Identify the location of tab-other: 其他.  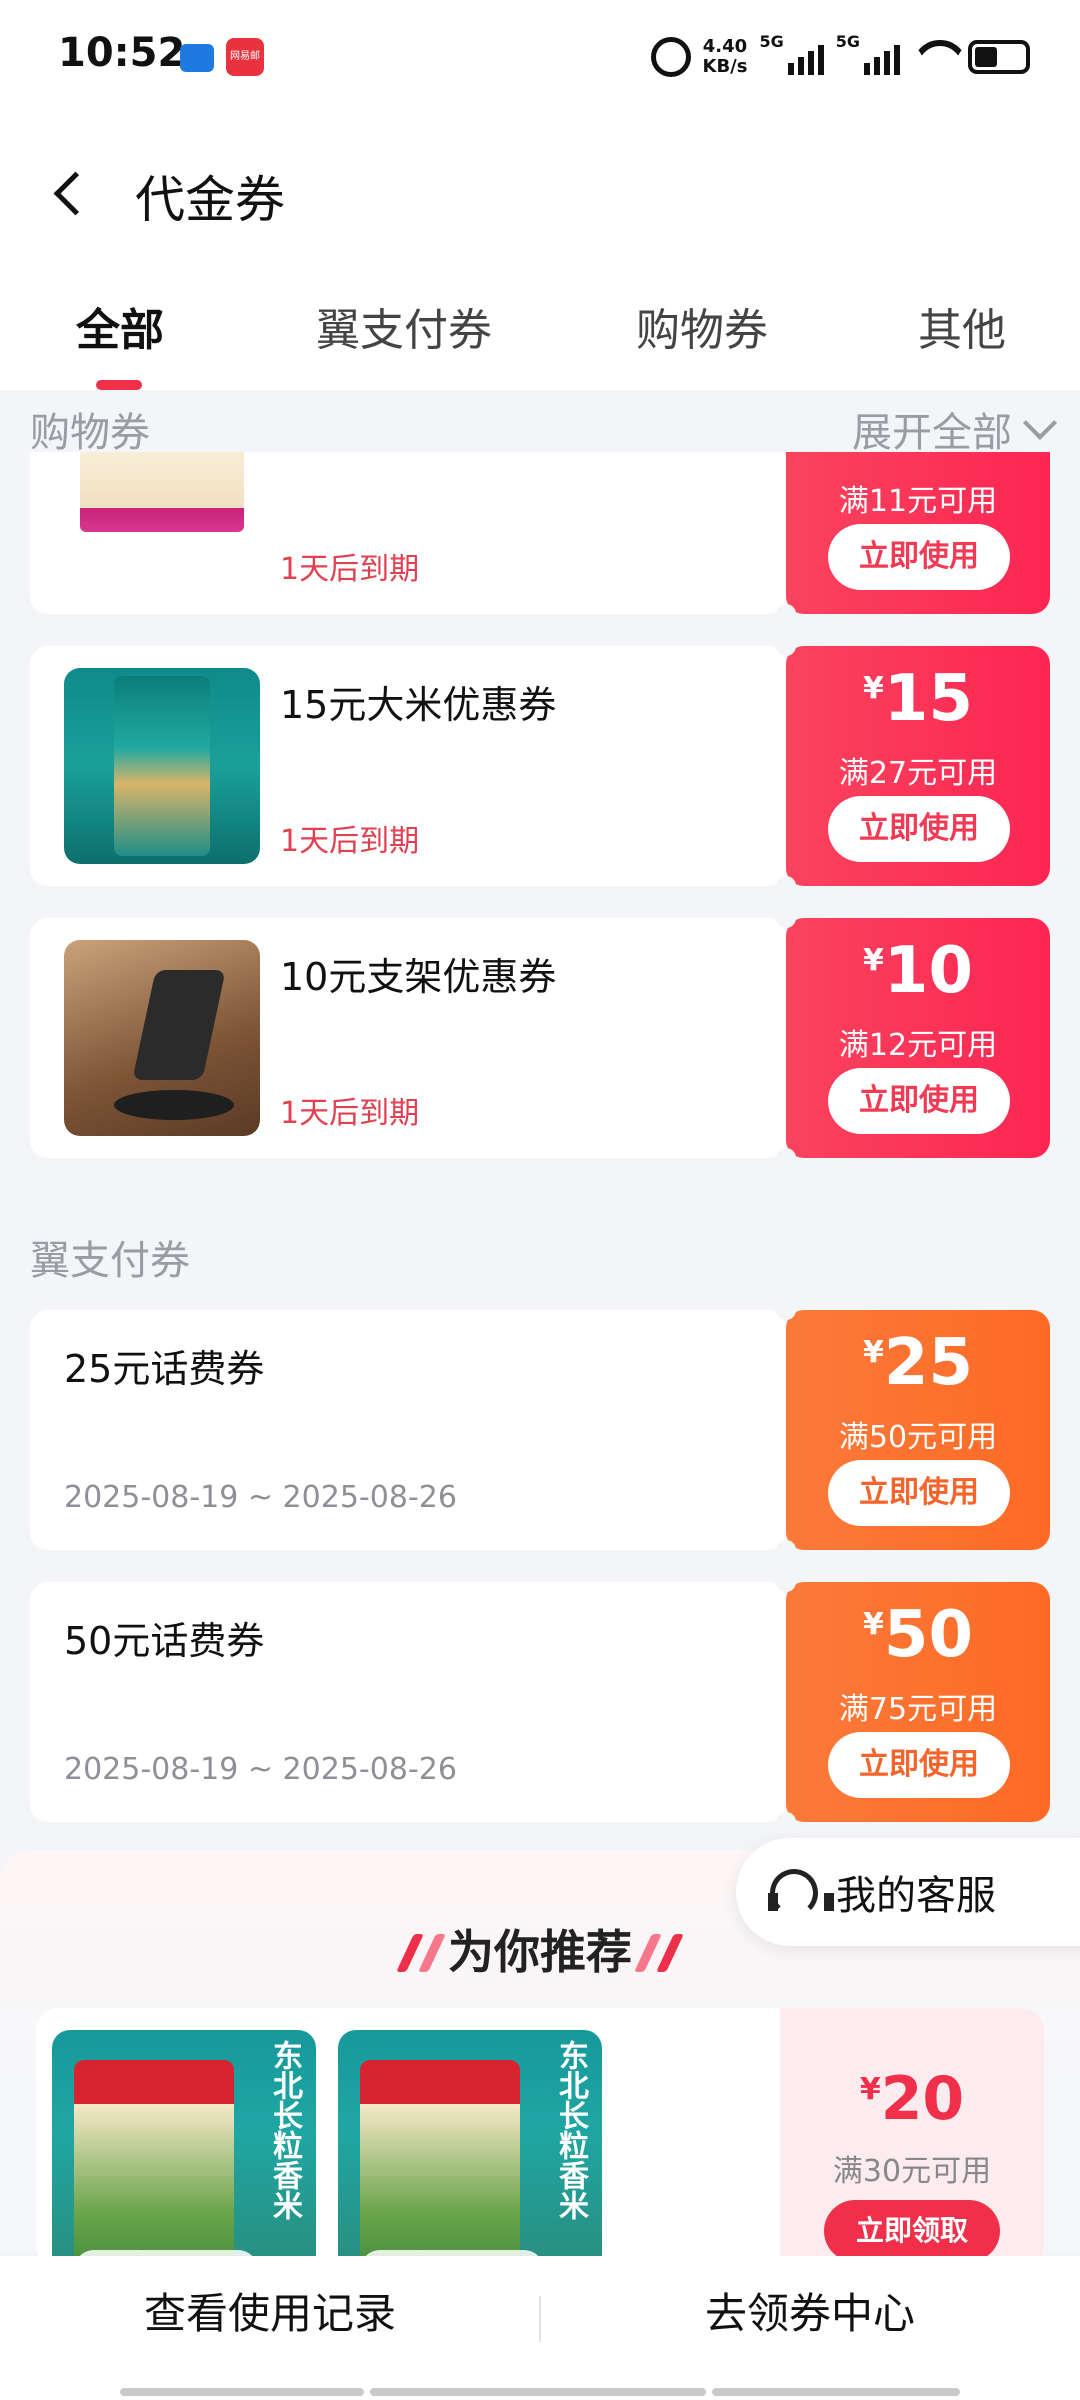
(962, 326).